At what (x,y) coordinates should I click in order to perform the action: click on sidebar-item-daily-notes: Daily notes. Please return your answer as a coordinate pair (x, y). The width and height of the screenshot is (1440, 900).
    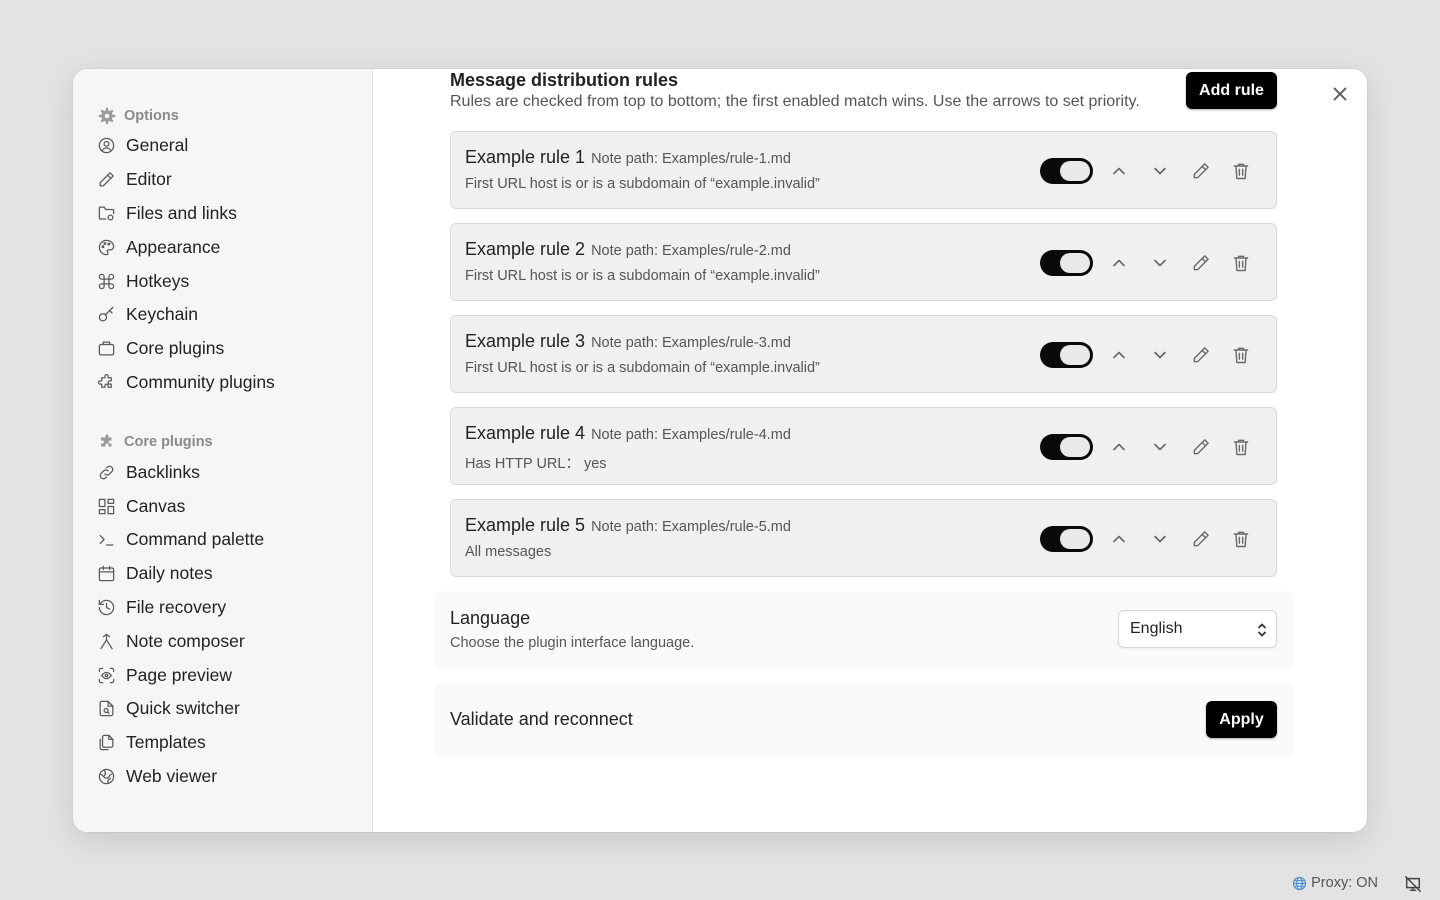
    Looking at the image, I should click on (234, 574).